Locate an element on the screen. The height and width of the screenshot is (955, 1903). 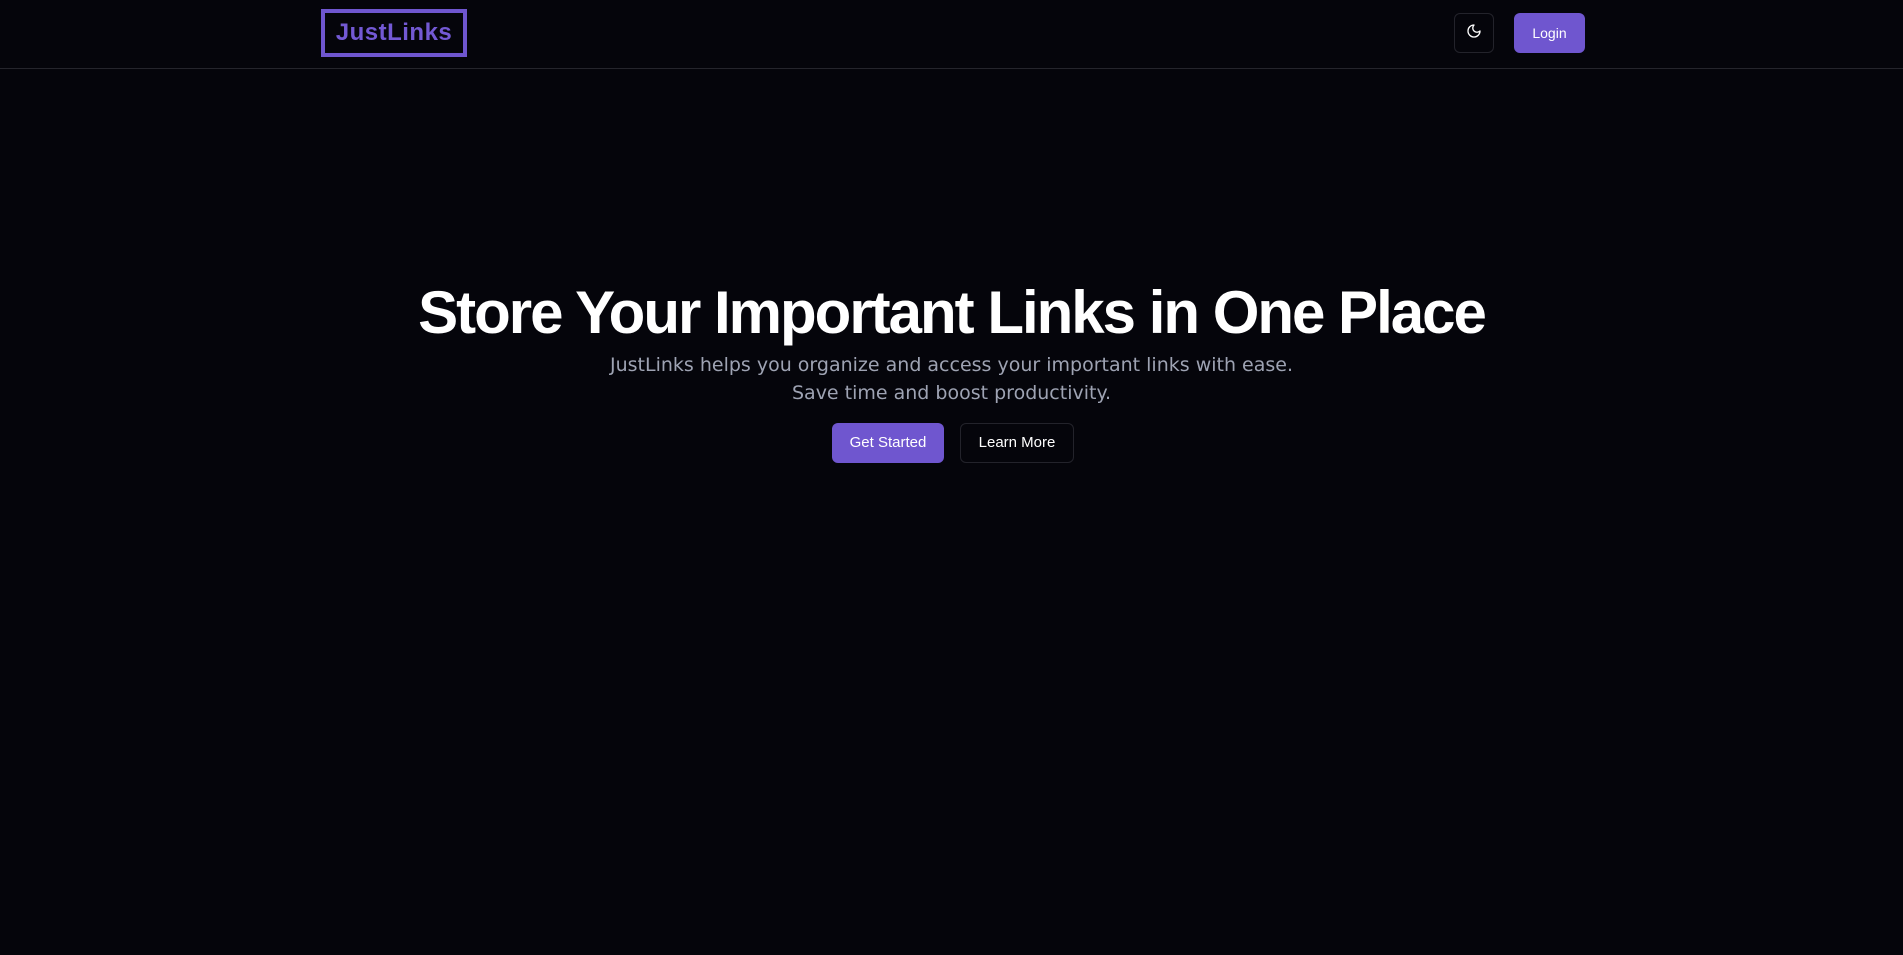
theme-toggle-button is located at coordinates (1474, 33).